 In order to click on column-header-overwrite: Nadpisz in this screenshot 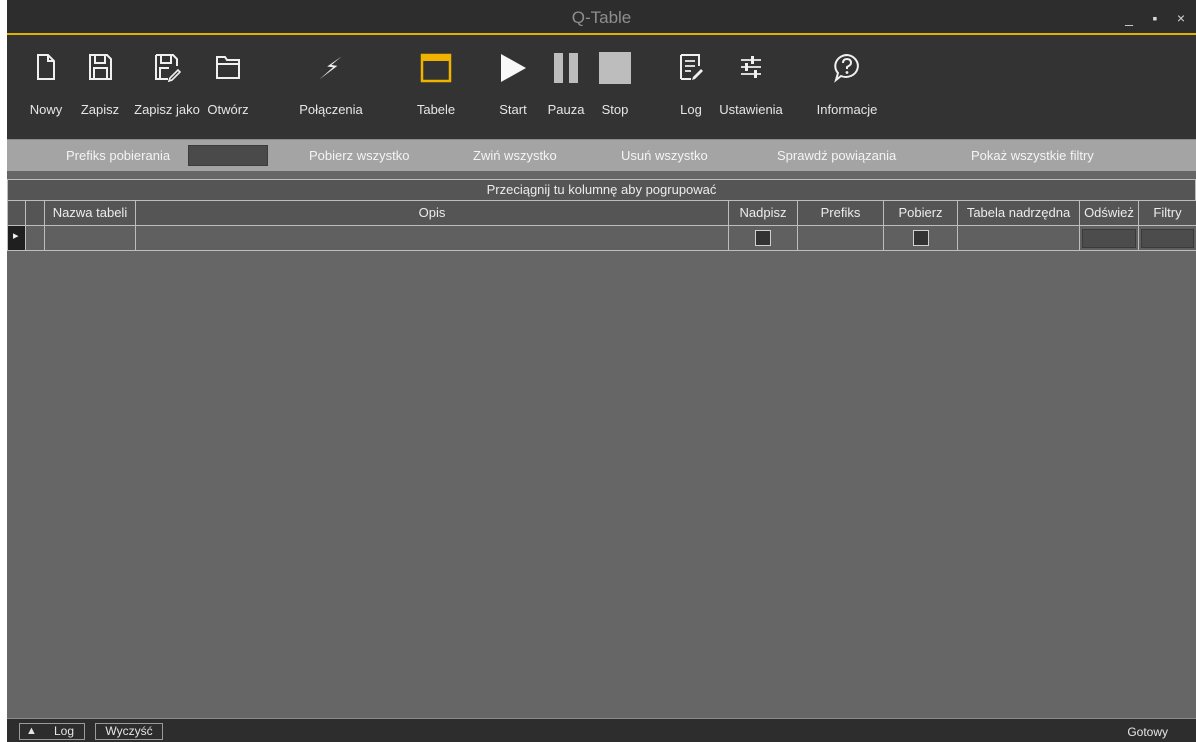, I will do `click(763, 213)`.